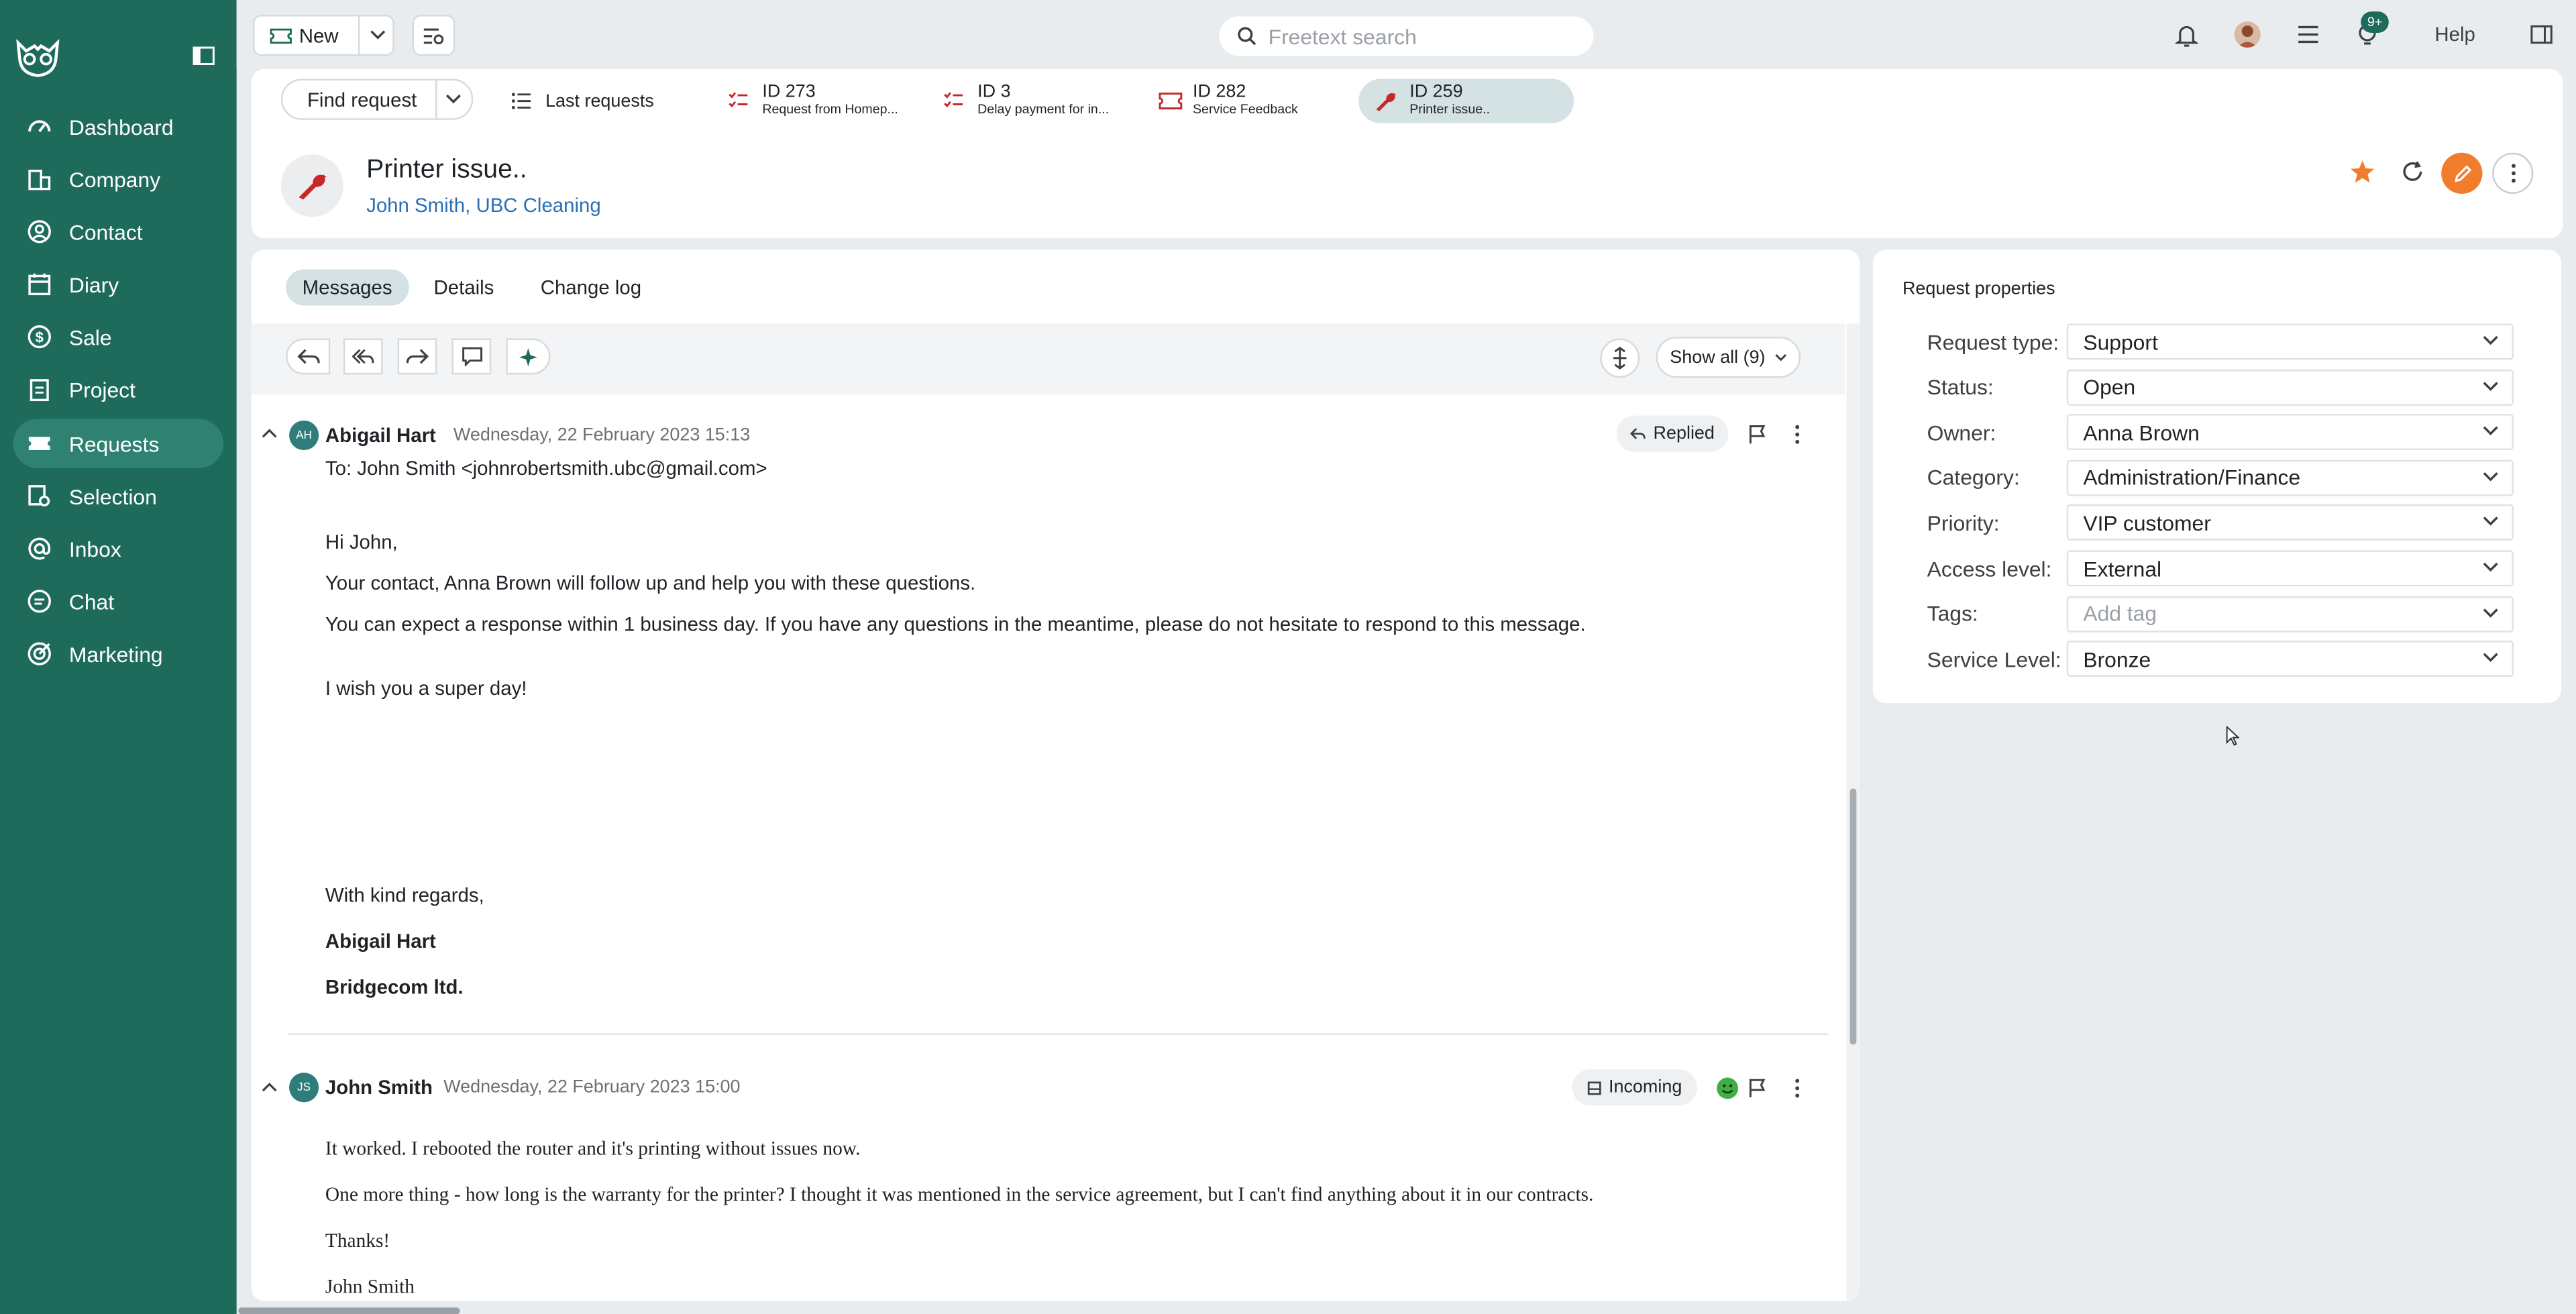 This screenshot has height=1314, width=2576. What do you see at coordinates (1638, 433) in the screenshot?
I see `reply-icon` at bounding box center [1638, 433].